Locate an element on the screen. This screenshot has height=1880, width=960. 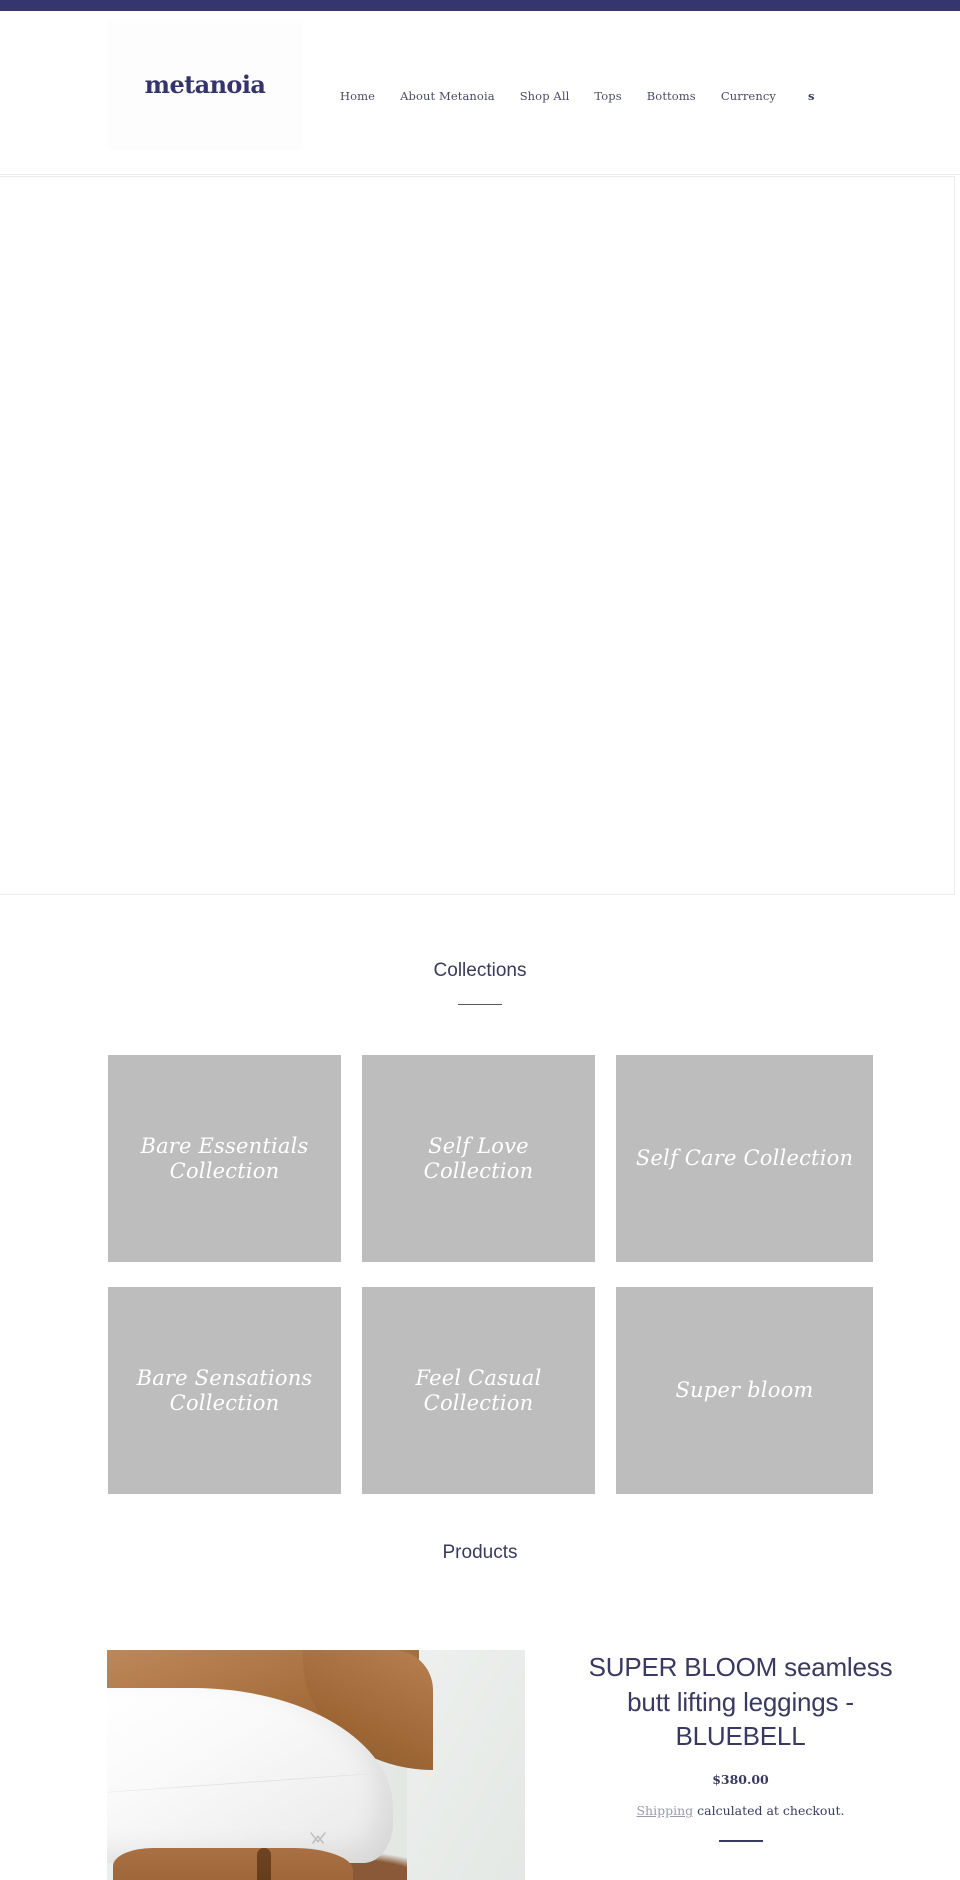
collection-tile-label: Feel Casual Collection is located at coordinates (478, 1390).